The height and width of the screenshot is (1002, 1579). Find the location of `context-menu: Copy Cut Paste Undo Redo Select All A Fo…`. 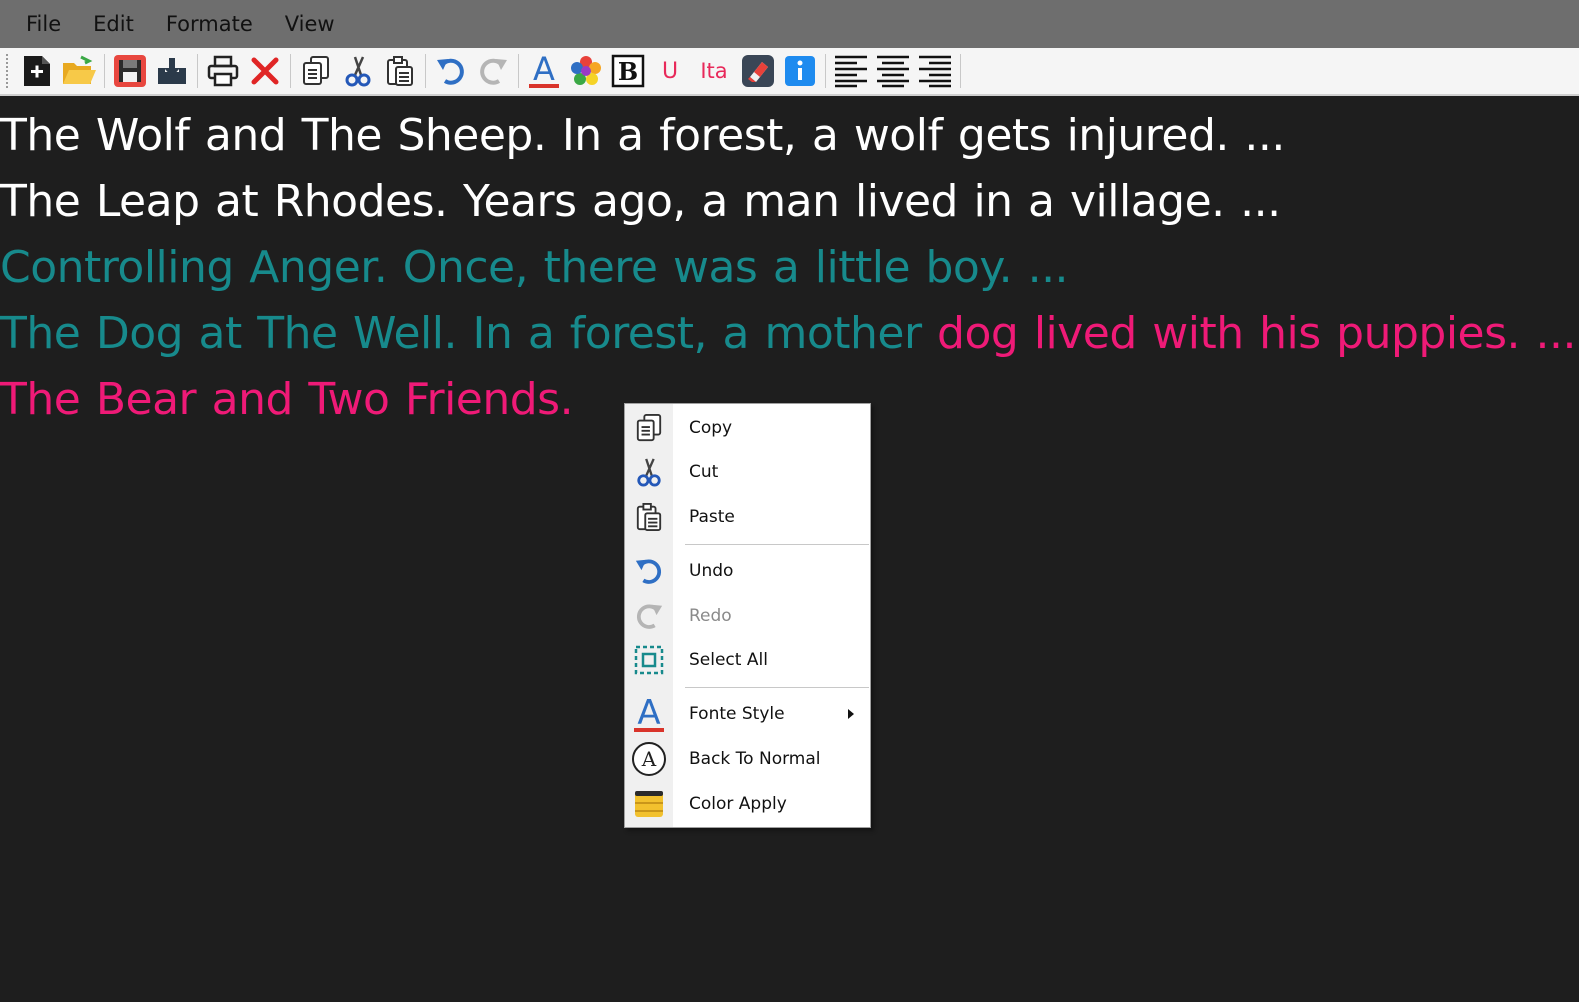

context-menu: Copy Cut Paste Undo Redo Select All A Fo… is located at coordinates (747, 615).